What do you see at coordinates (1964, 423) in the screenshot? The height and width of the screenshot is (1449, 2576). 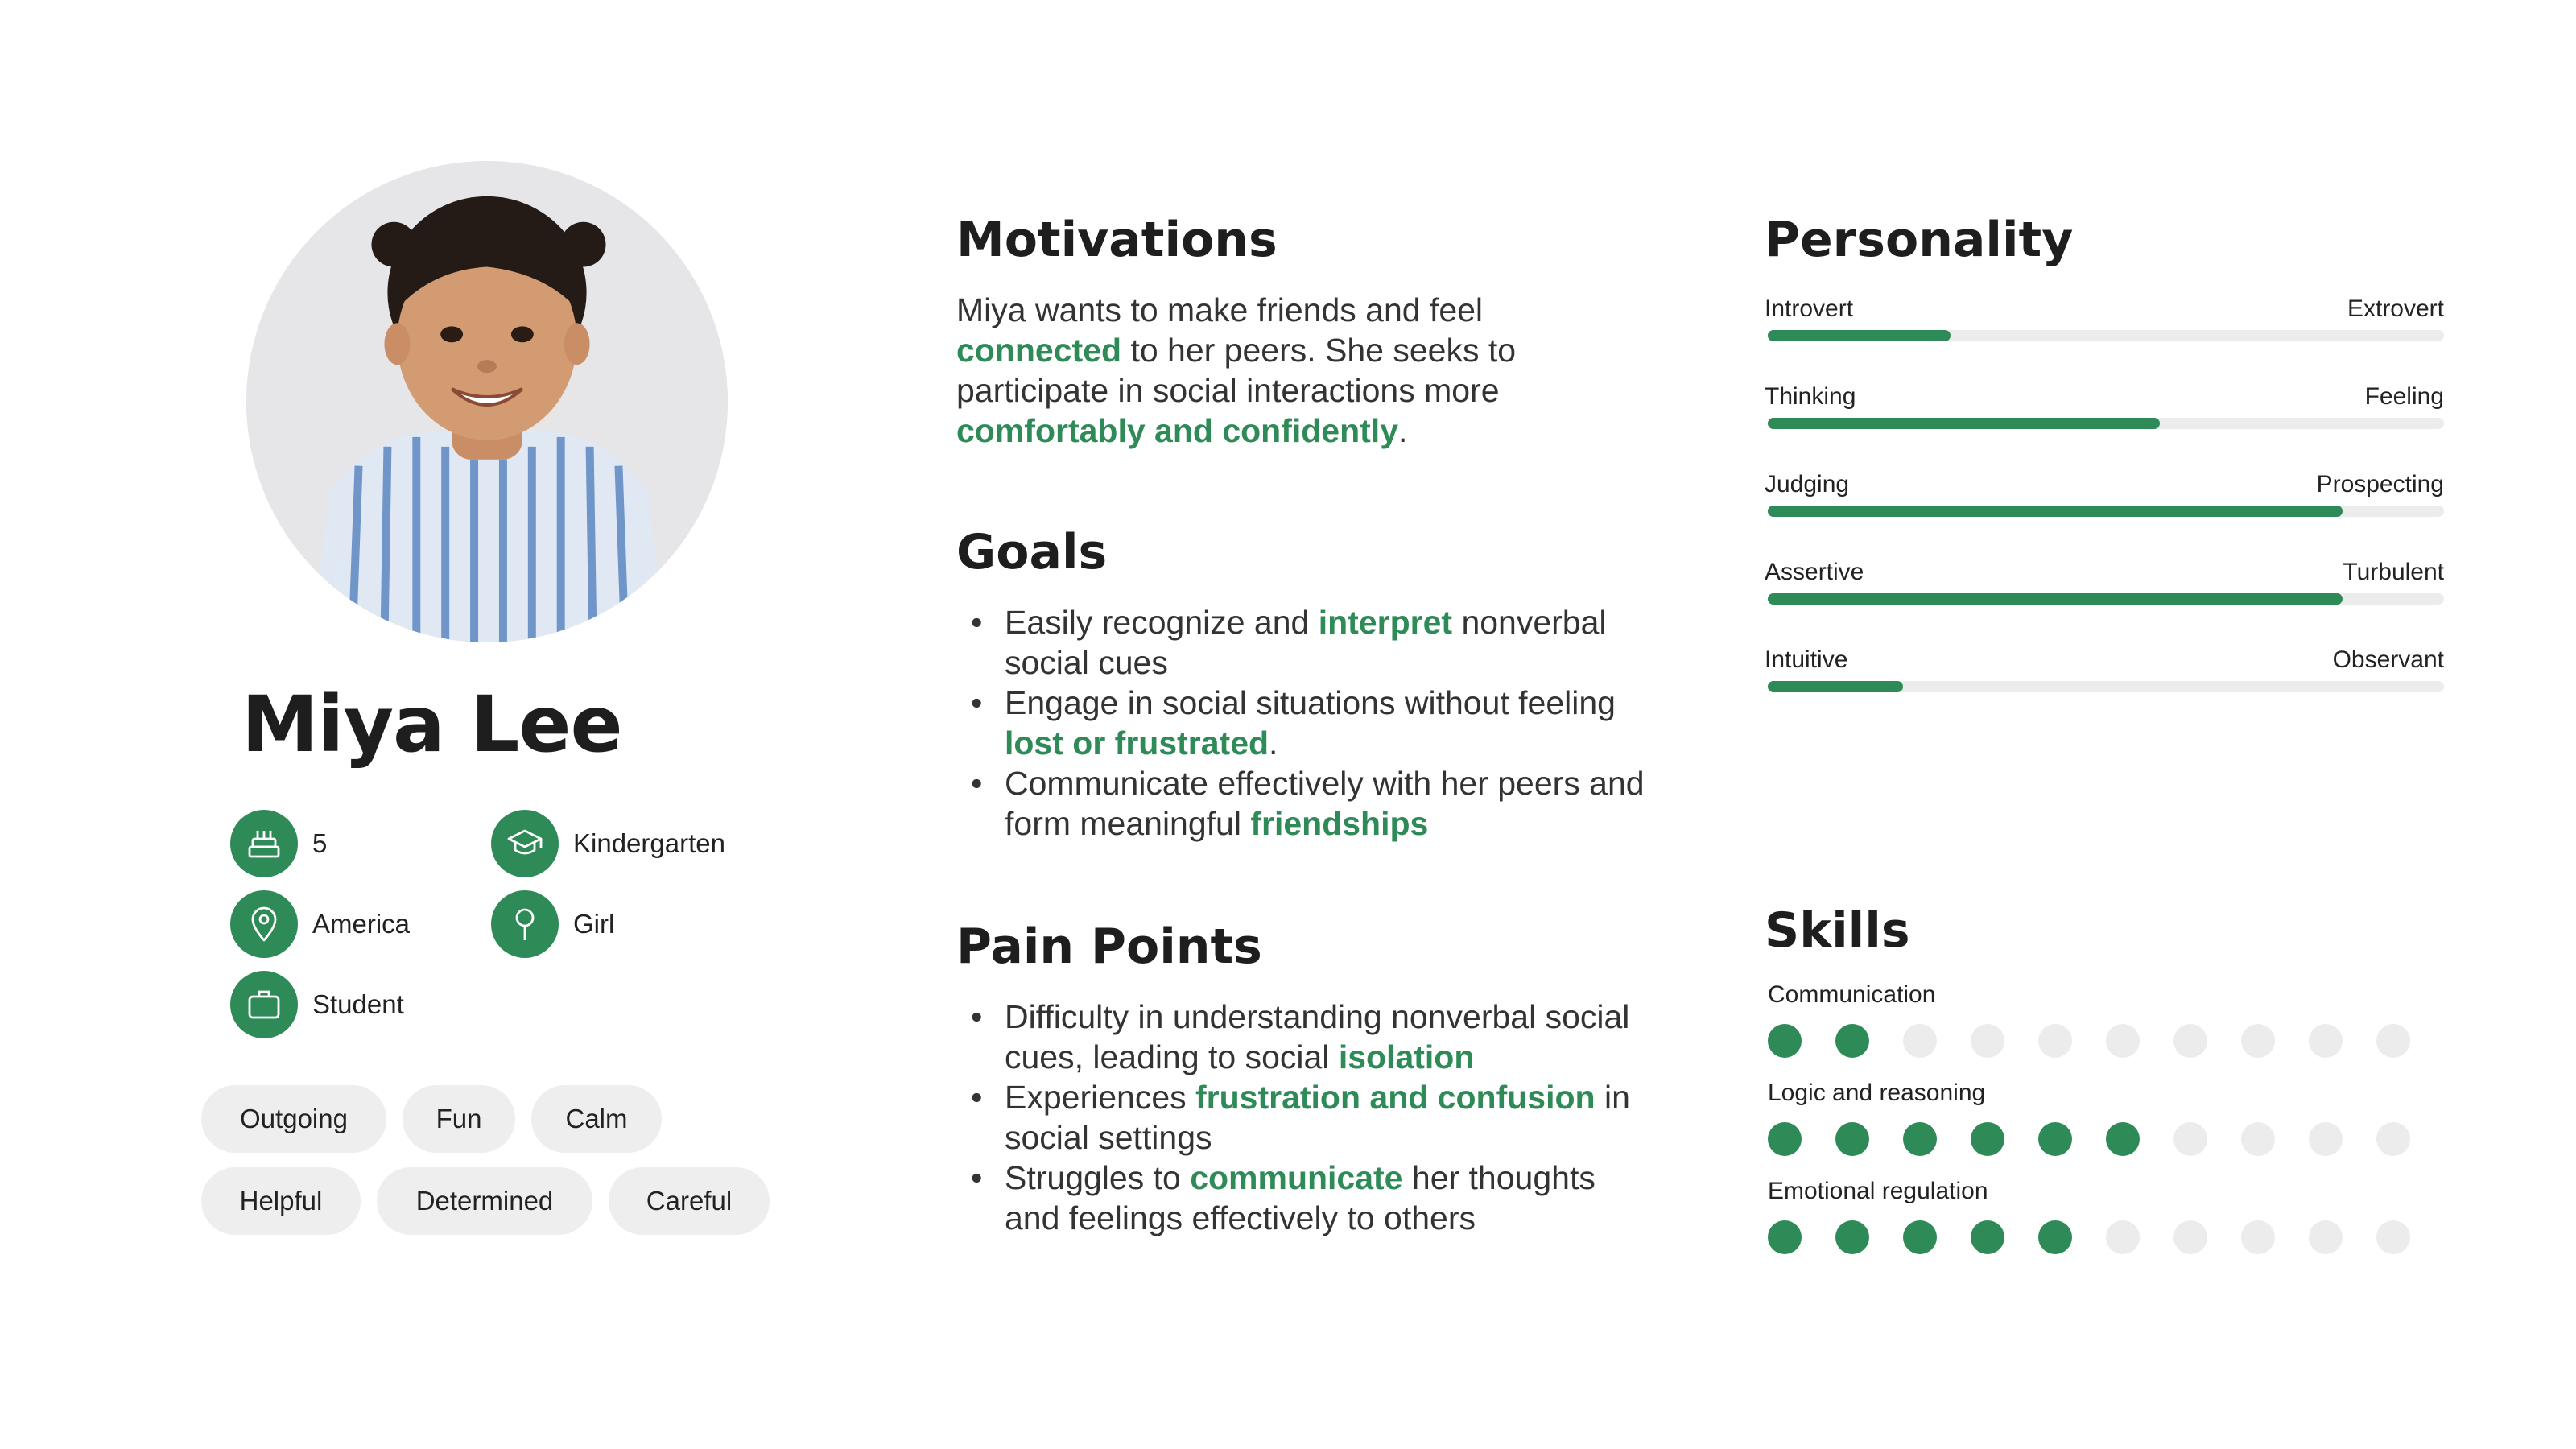 I see `trait-fill` at bounding box center [1964, 423].